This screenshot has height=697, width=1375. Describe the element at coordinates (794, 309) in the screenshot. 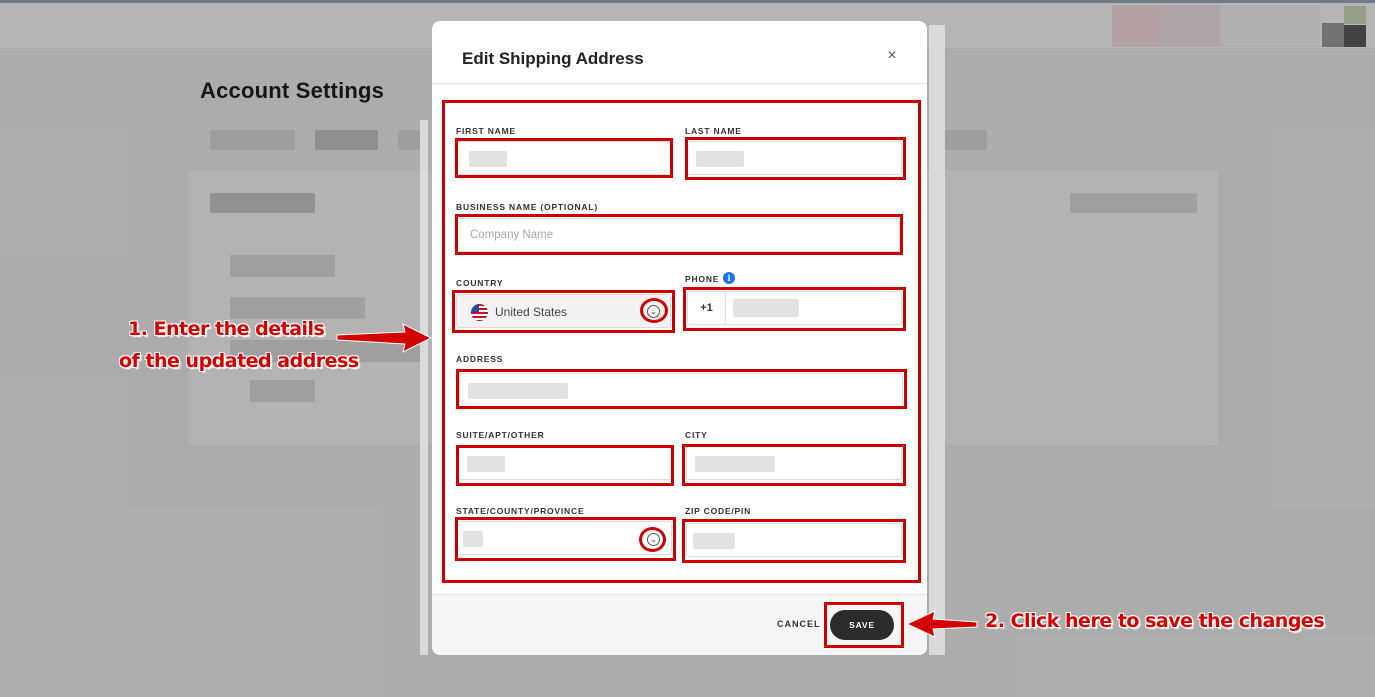

I see `phone-highlight` at that location.